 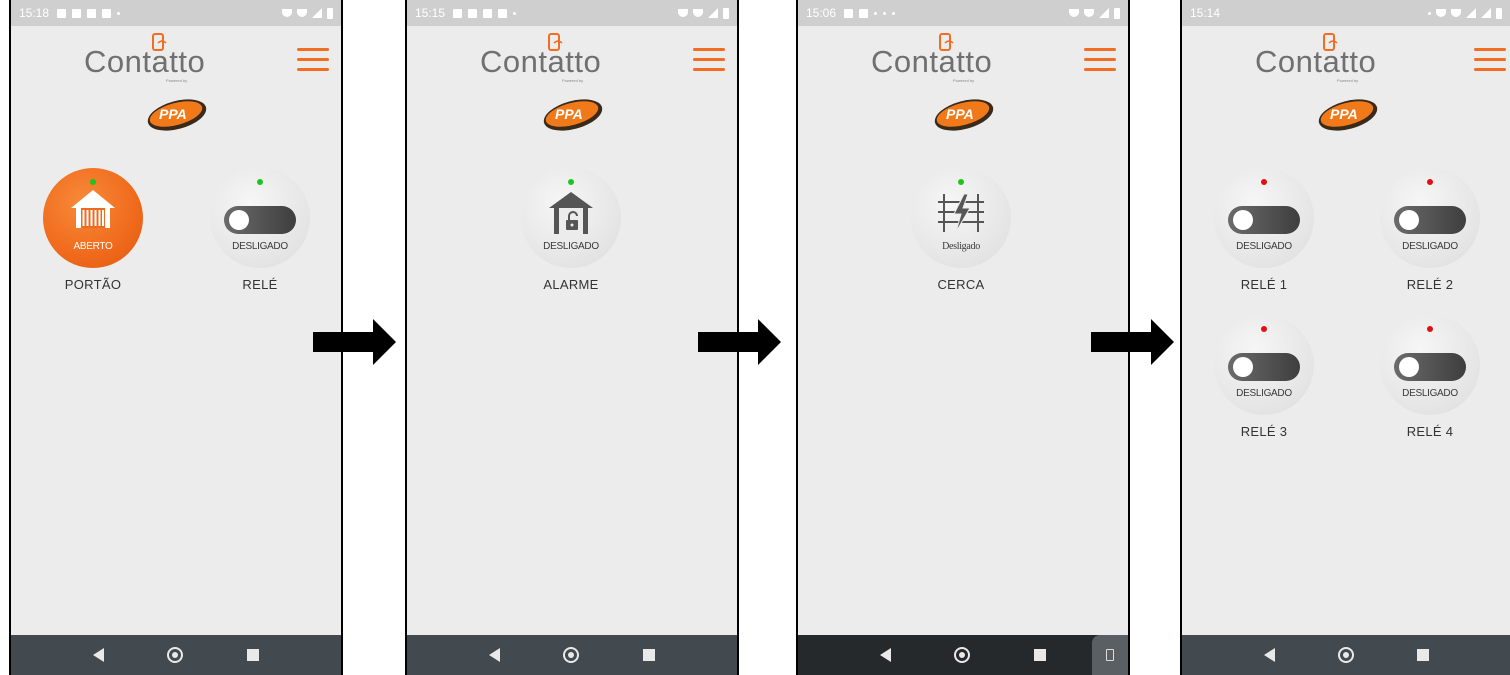 I want to click on tile-rele-3: DESLIGADO RELÉ 3, so click(x=1264, y=377).